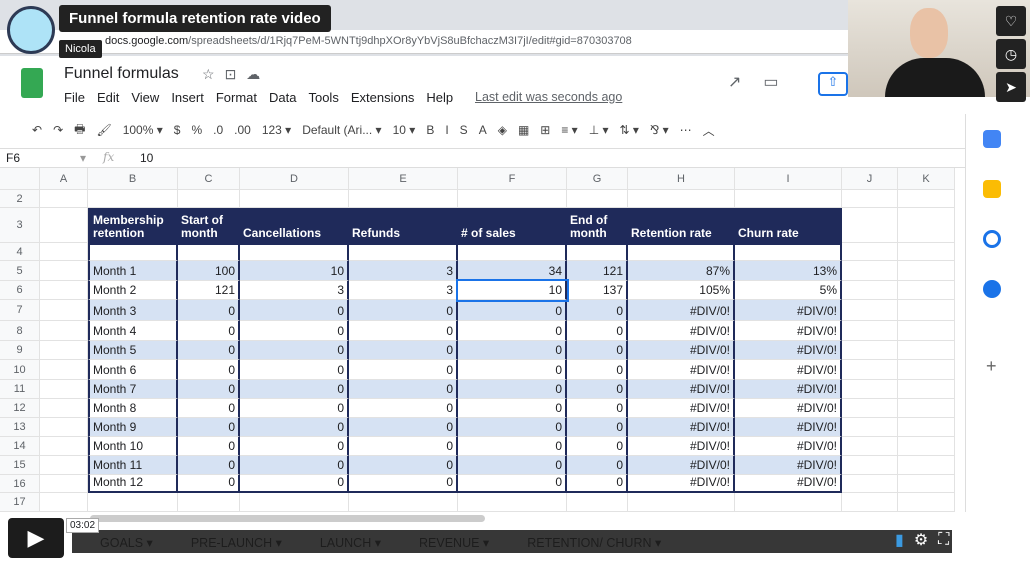  Describe the element at coordinates (545, 130) in the screenshot. I see `toolbar-button: ⊞` at that location.